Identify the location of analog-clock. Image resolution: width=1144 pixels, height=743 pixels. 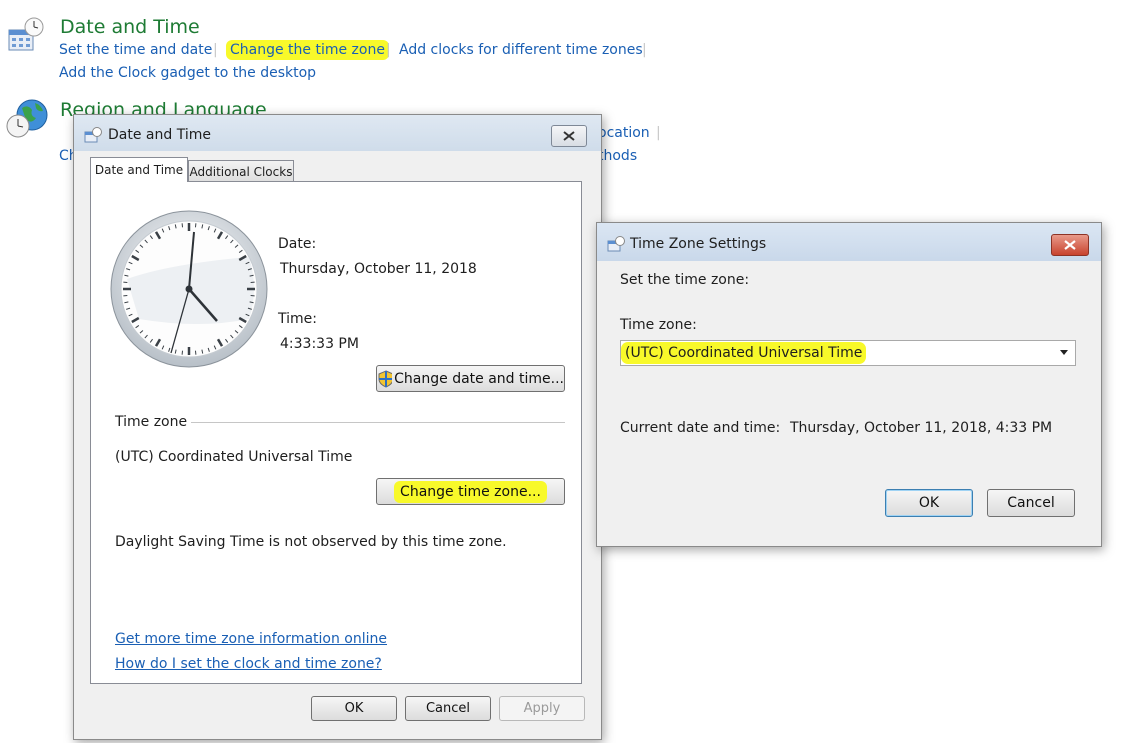
(189, 289).